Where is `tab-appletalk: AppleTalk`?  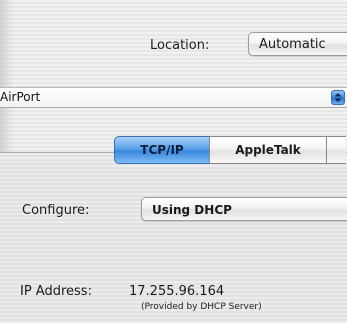
tab-appletalk: AppleTalk is located at coordinates (268, 150).